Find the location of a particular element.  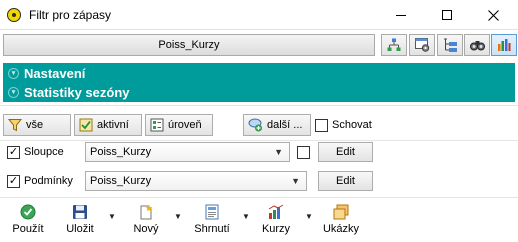

level-button: úroveň is located at coordinates (179, 125).